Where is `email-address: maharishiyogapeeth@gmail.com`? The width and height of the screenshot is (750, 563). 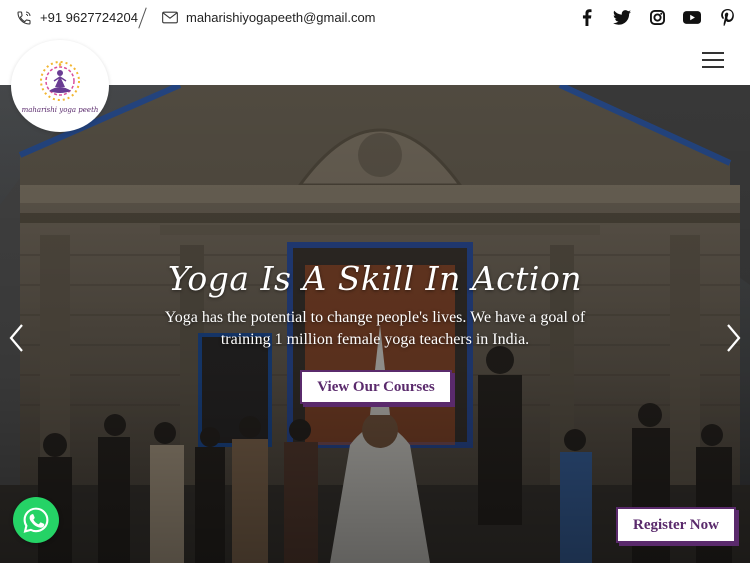 email-address: maharishiyogapeeth@gmail.com is located at coordinates (281, 17).